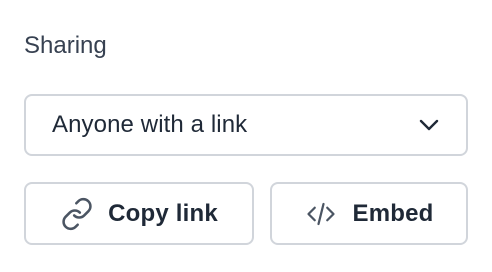  I want to click on copy-link-button: Copy link, so click(139, 213).